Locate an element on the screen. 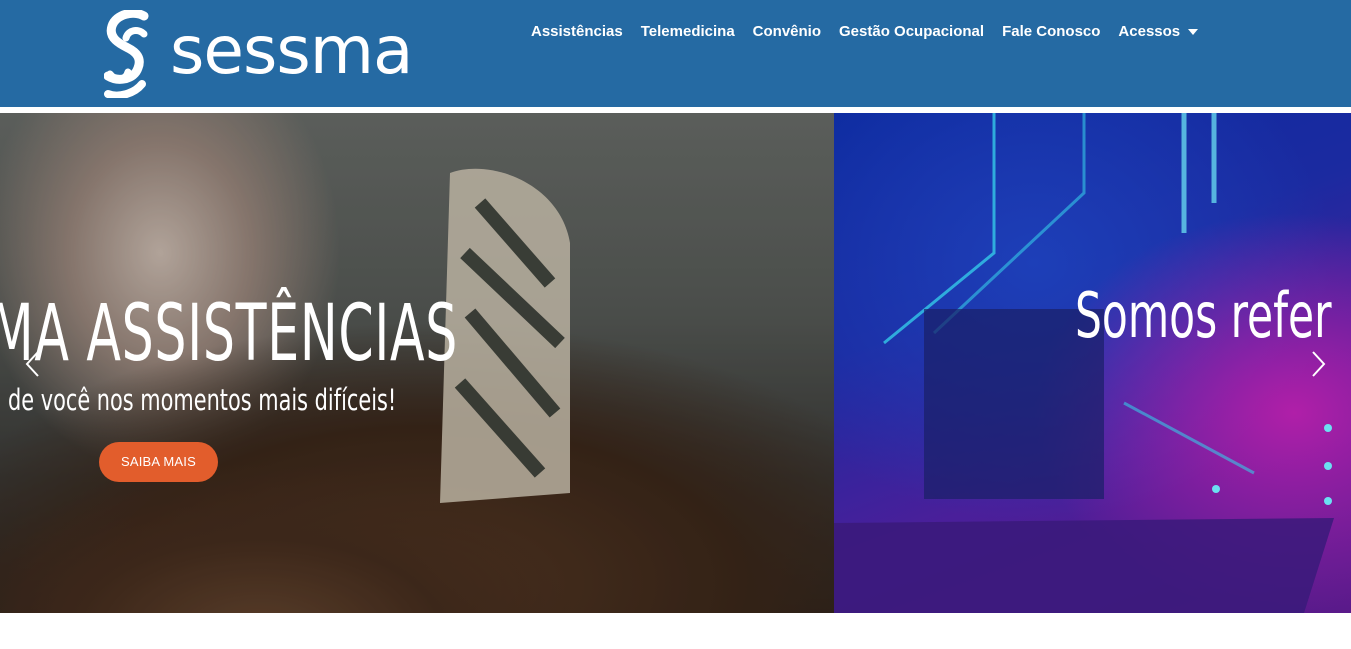 Image resolution: width=1351 pixels, height=649 pixels. slide-title-referencia: Somos refer is located at coordinates (1203, 315).